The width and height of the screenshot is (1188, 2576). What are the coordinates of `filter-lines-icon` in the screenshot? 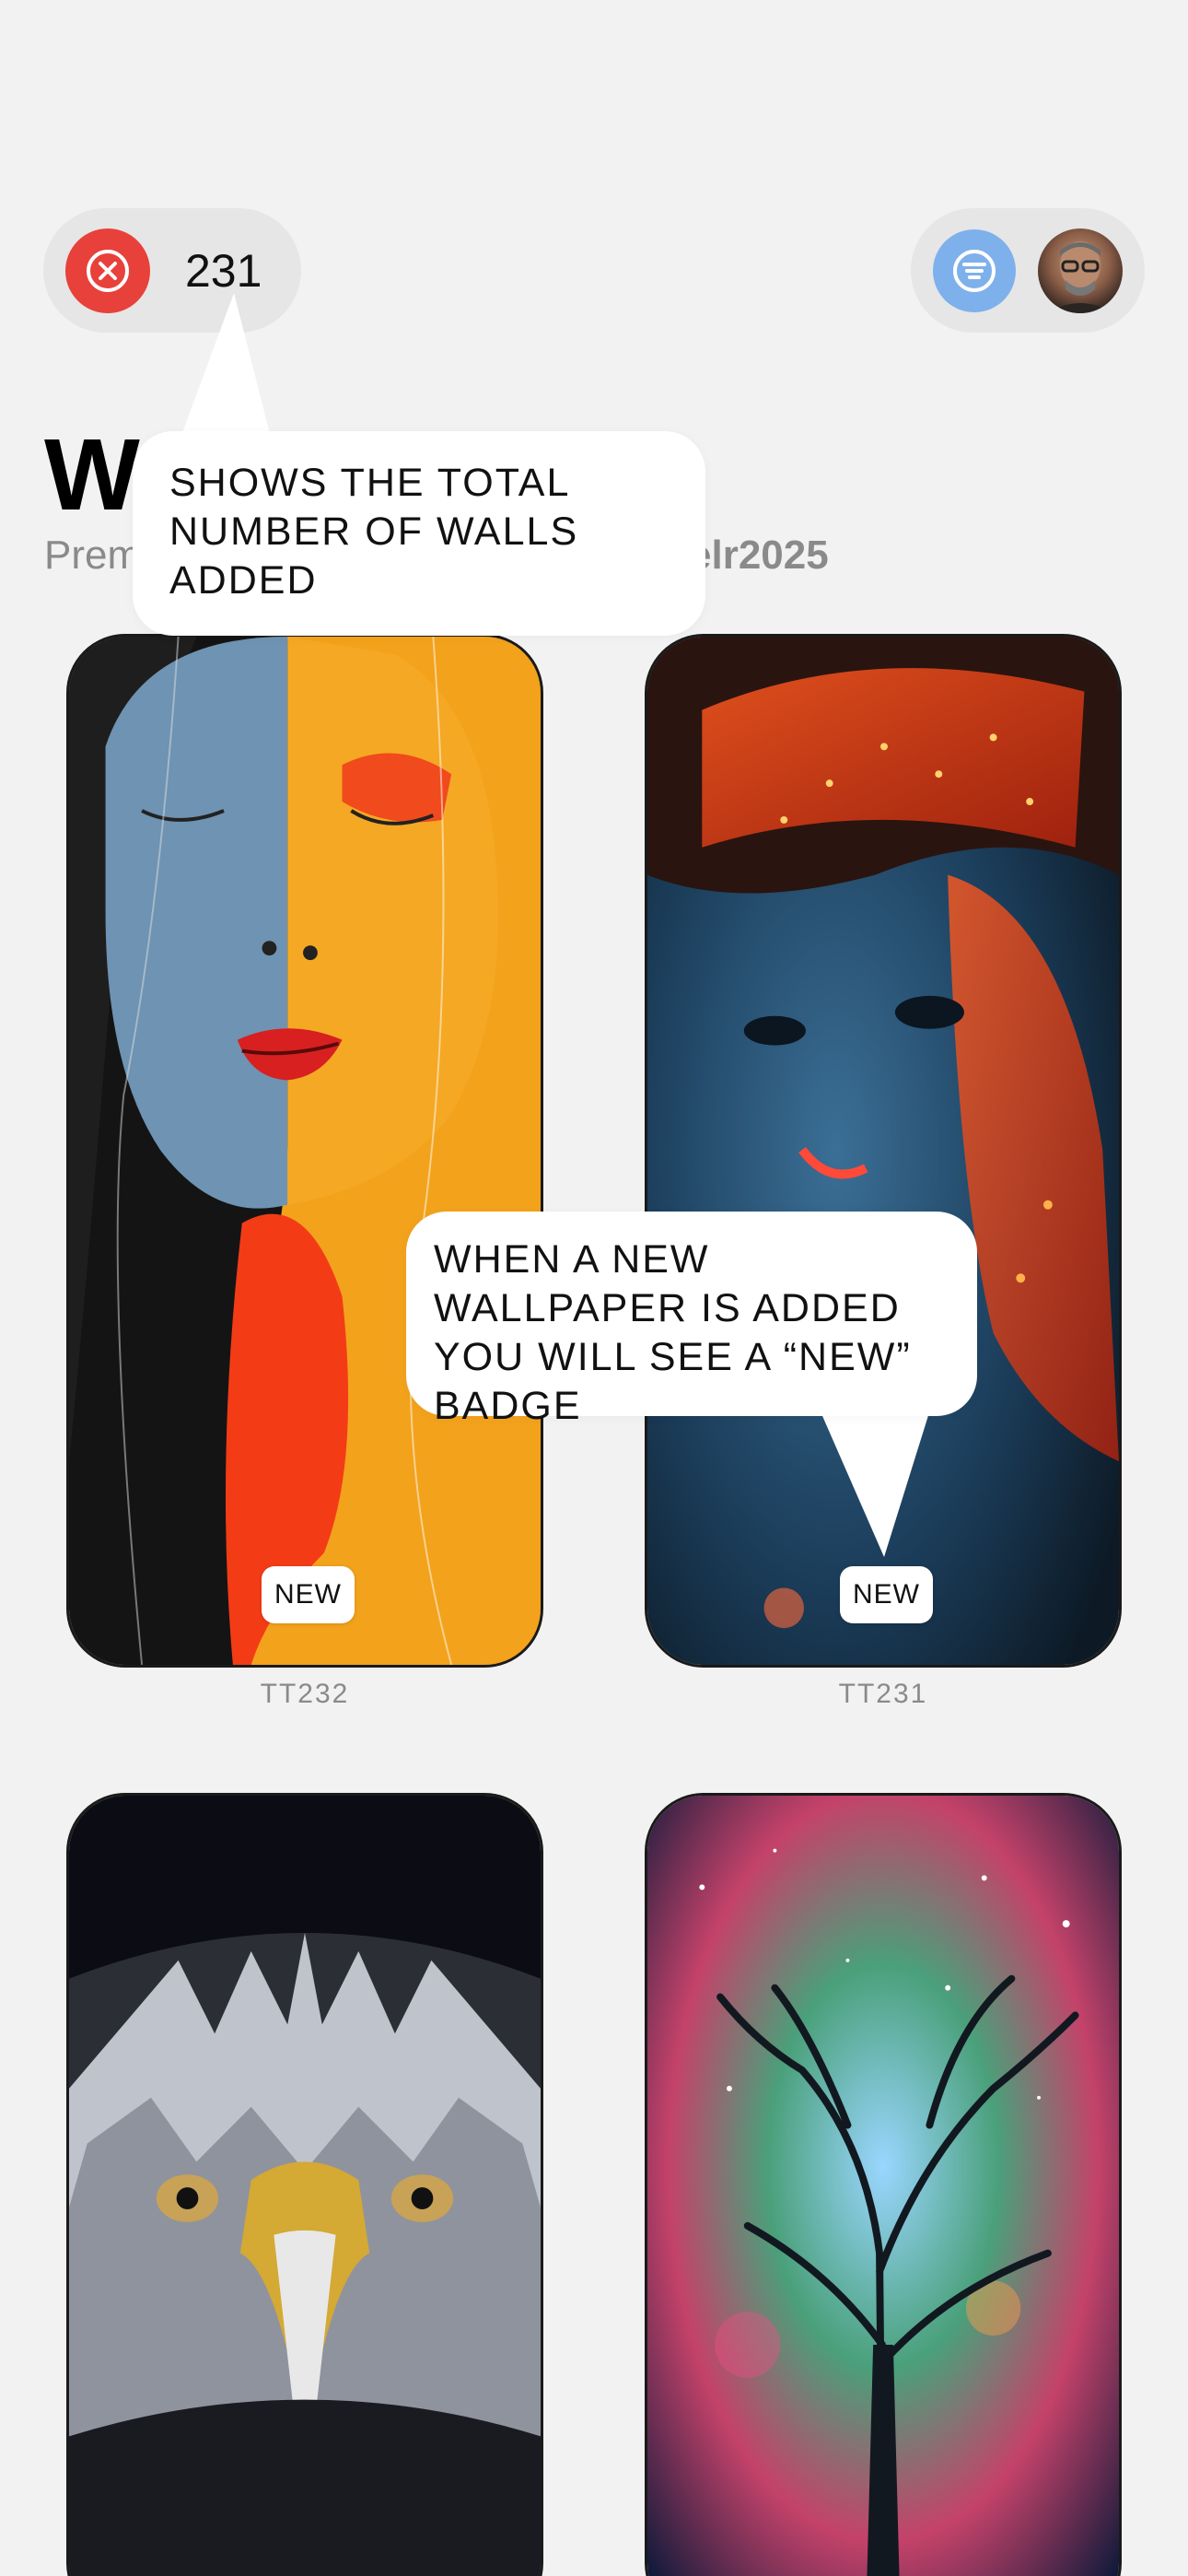 It's located at (974, 270).